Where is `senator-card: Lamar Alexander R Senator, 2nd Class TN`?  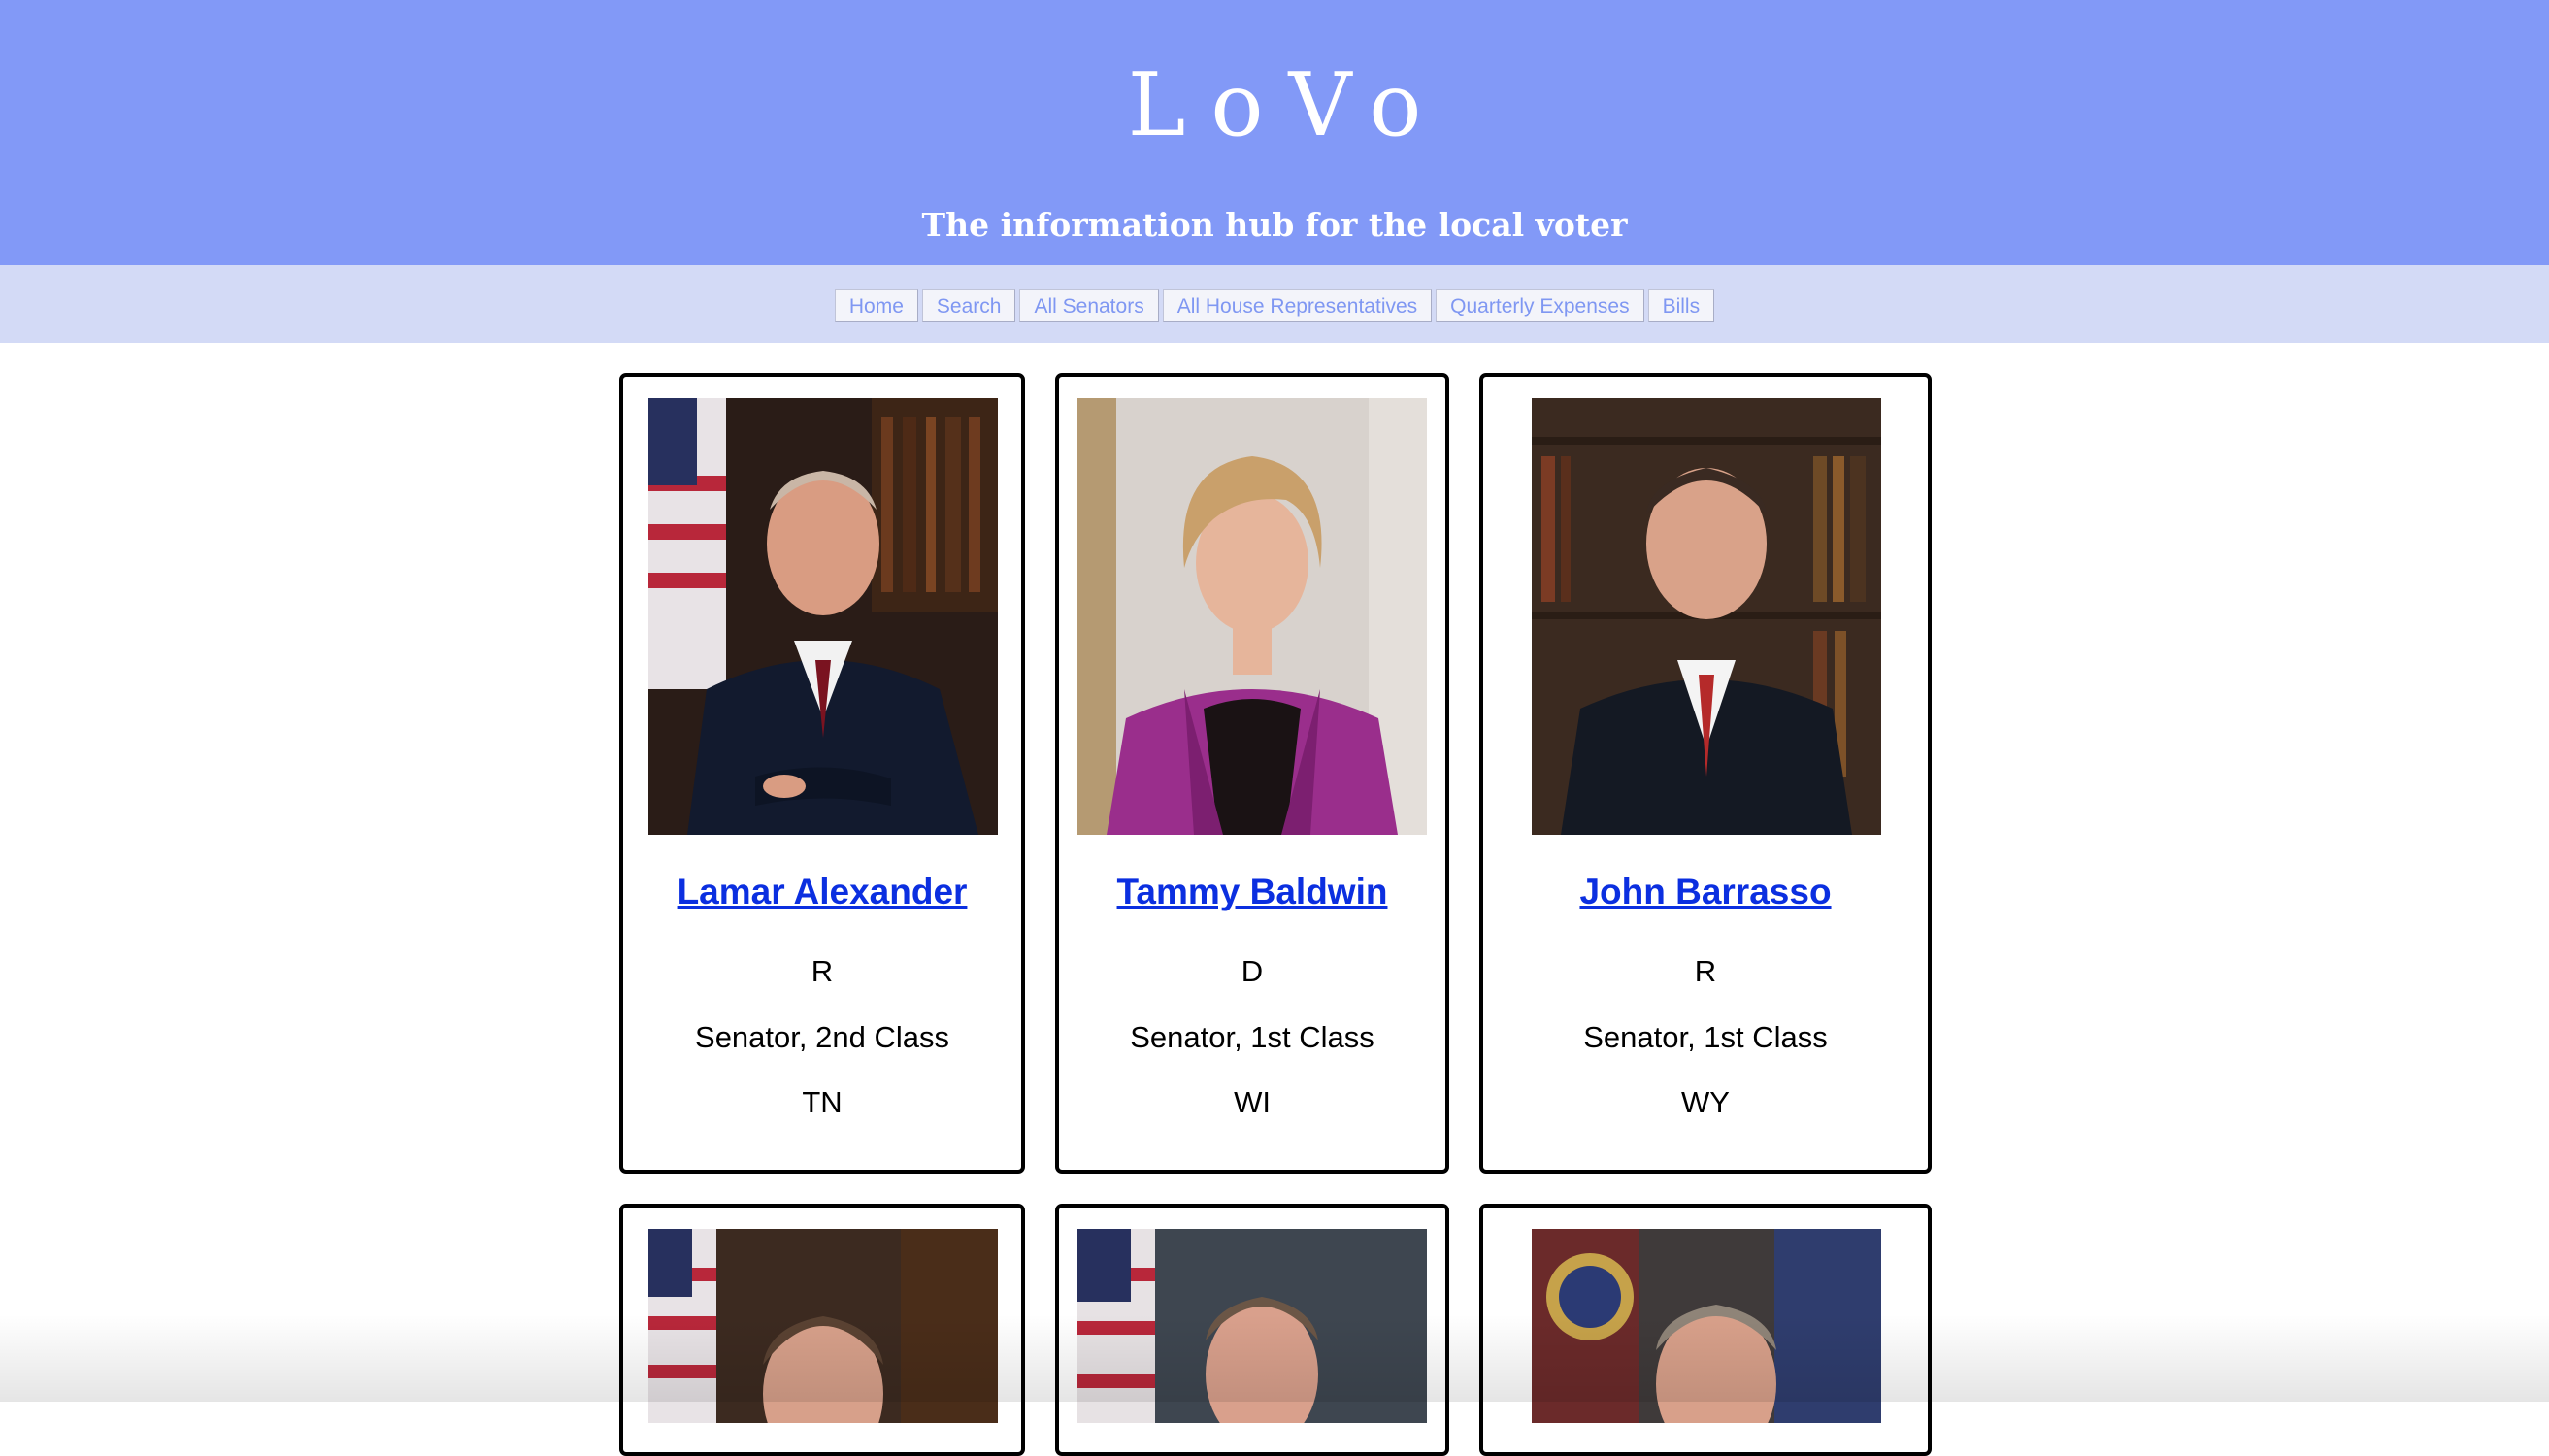
senator-card: Lamar Alexander R Senator, 2nd Class TN is located at coordinates (822, 773).